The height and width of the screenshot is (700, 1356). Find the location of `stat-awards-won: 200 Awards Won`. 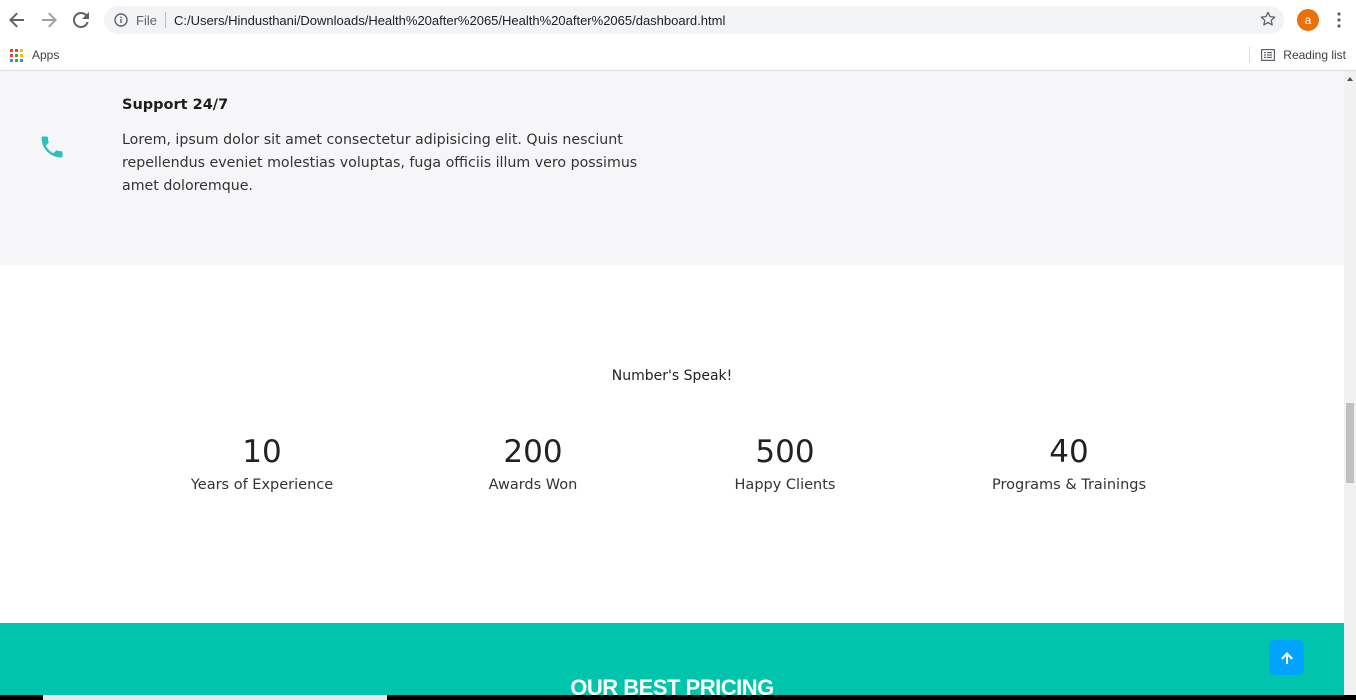

stat-awards-won: 200 Awards Won is located at coordinates (533, 463).